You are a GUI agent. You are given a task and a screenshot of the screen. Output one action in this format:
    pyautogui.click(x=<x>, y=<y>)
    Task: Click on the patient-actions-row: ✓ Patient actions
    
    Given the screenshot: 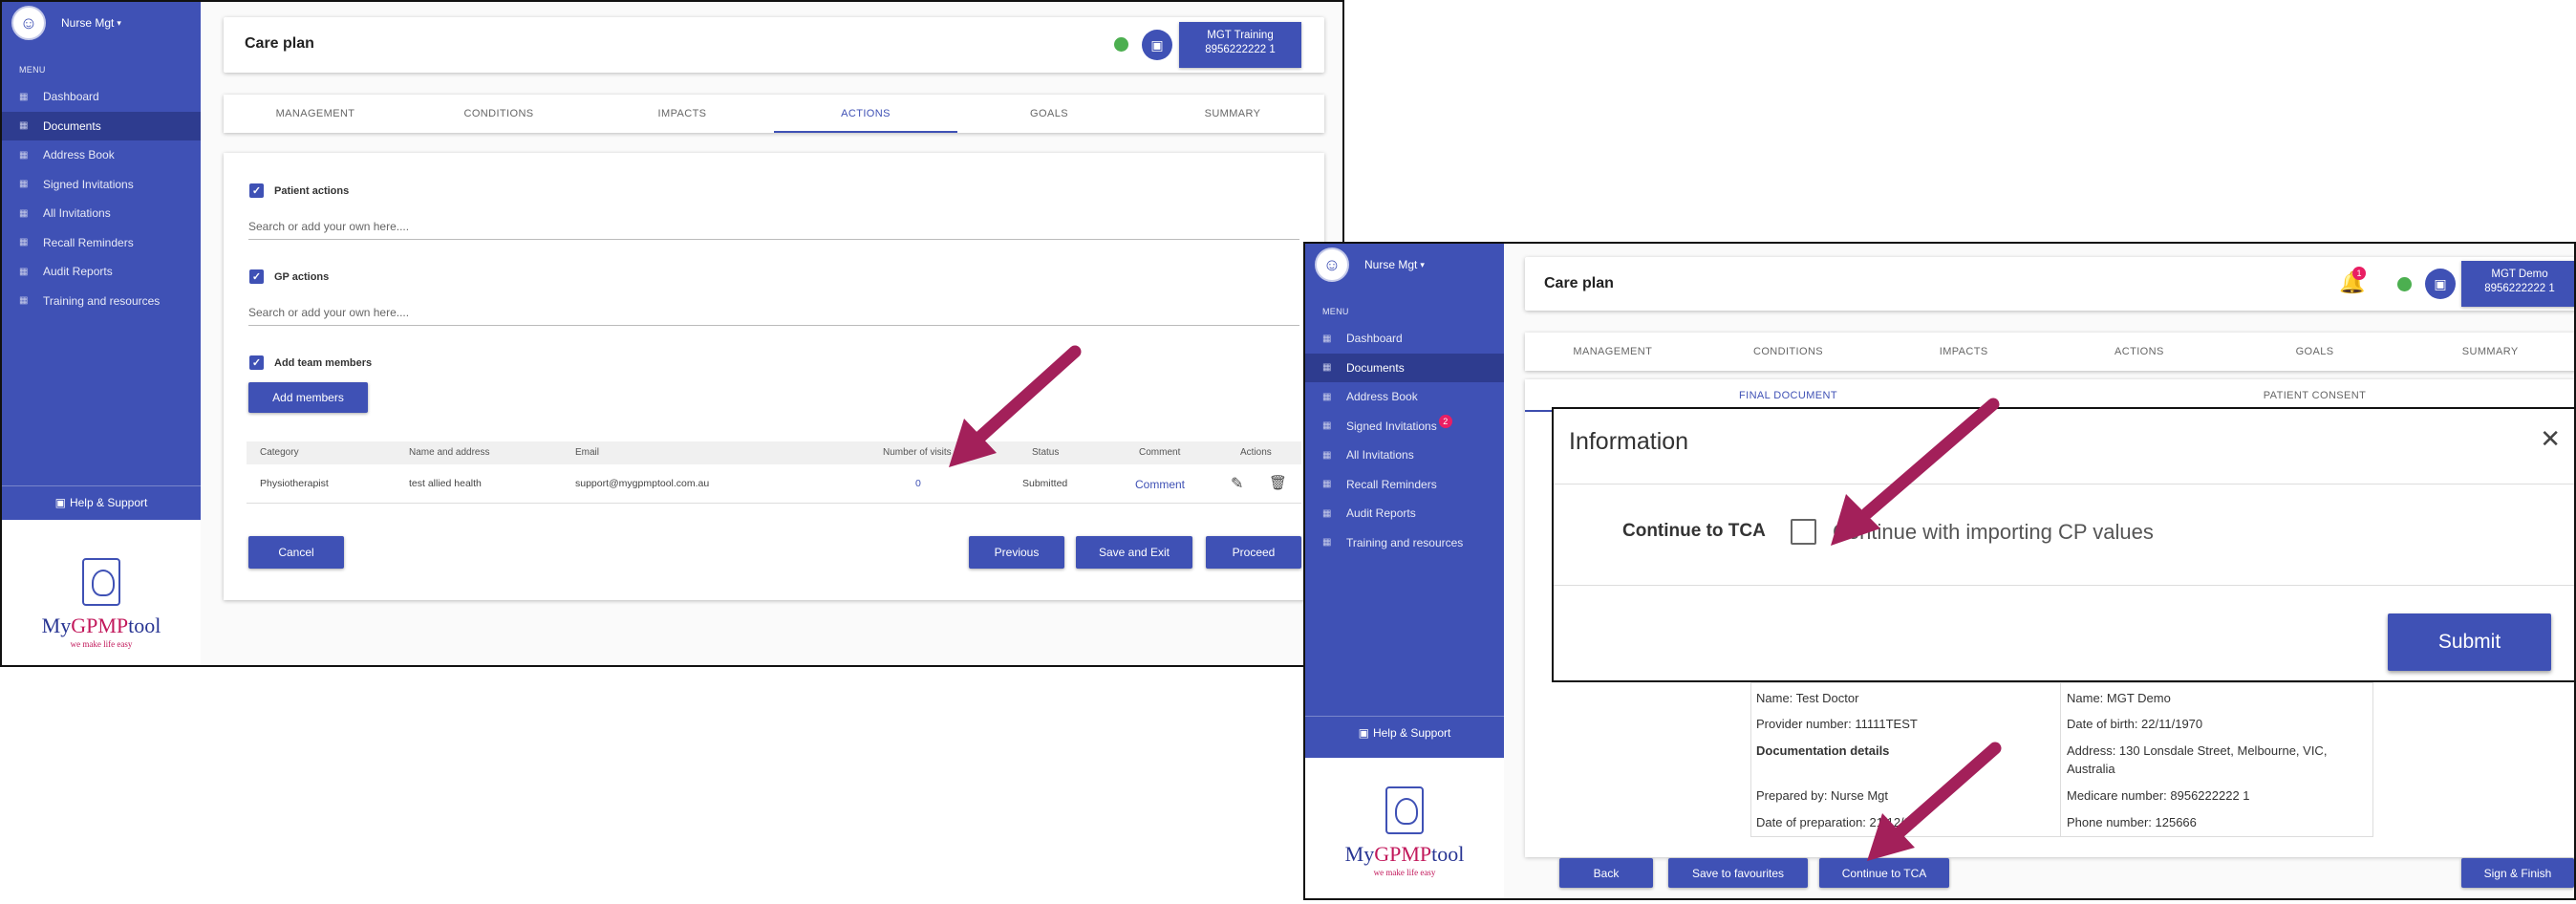 What is the action you would take?
    pyautogui.click(x=299, y=190)
    